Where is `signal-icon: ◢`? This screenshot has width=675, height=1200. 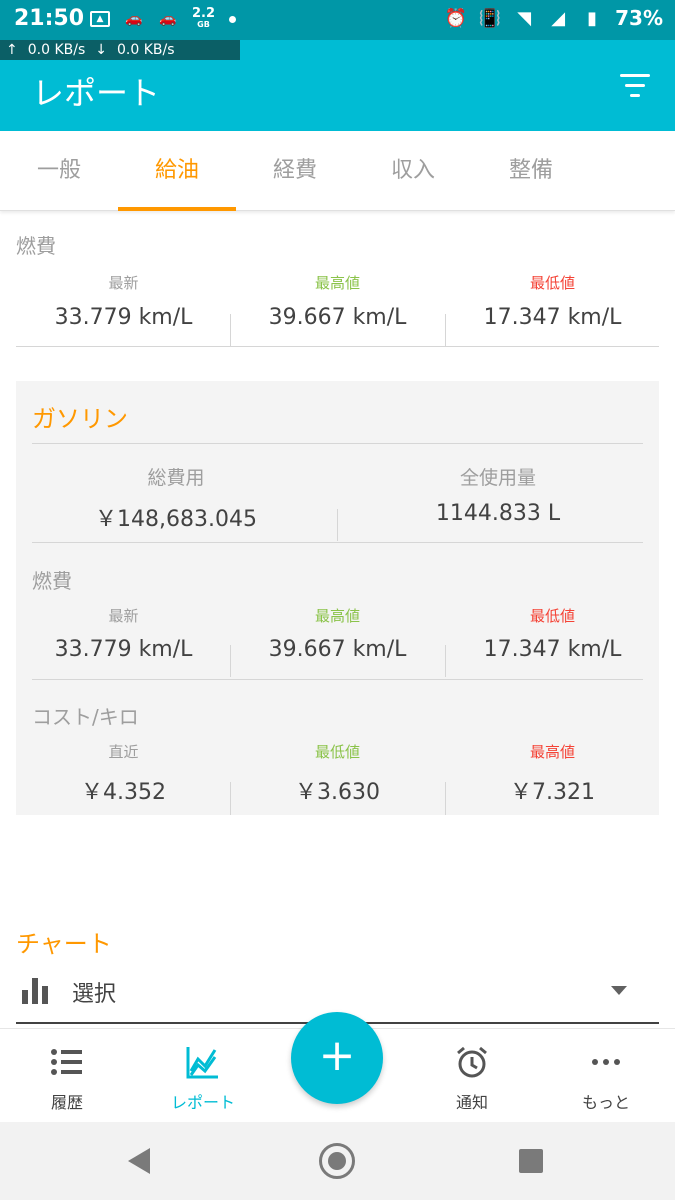 signal-icon: ◢ is located at coordinates (558, 18).